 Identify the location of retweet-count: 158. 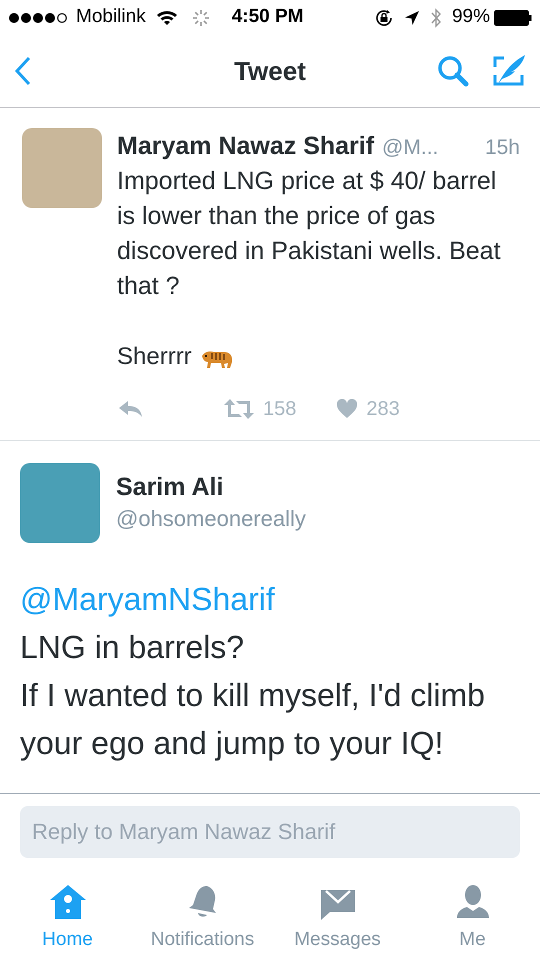
(279, 409).